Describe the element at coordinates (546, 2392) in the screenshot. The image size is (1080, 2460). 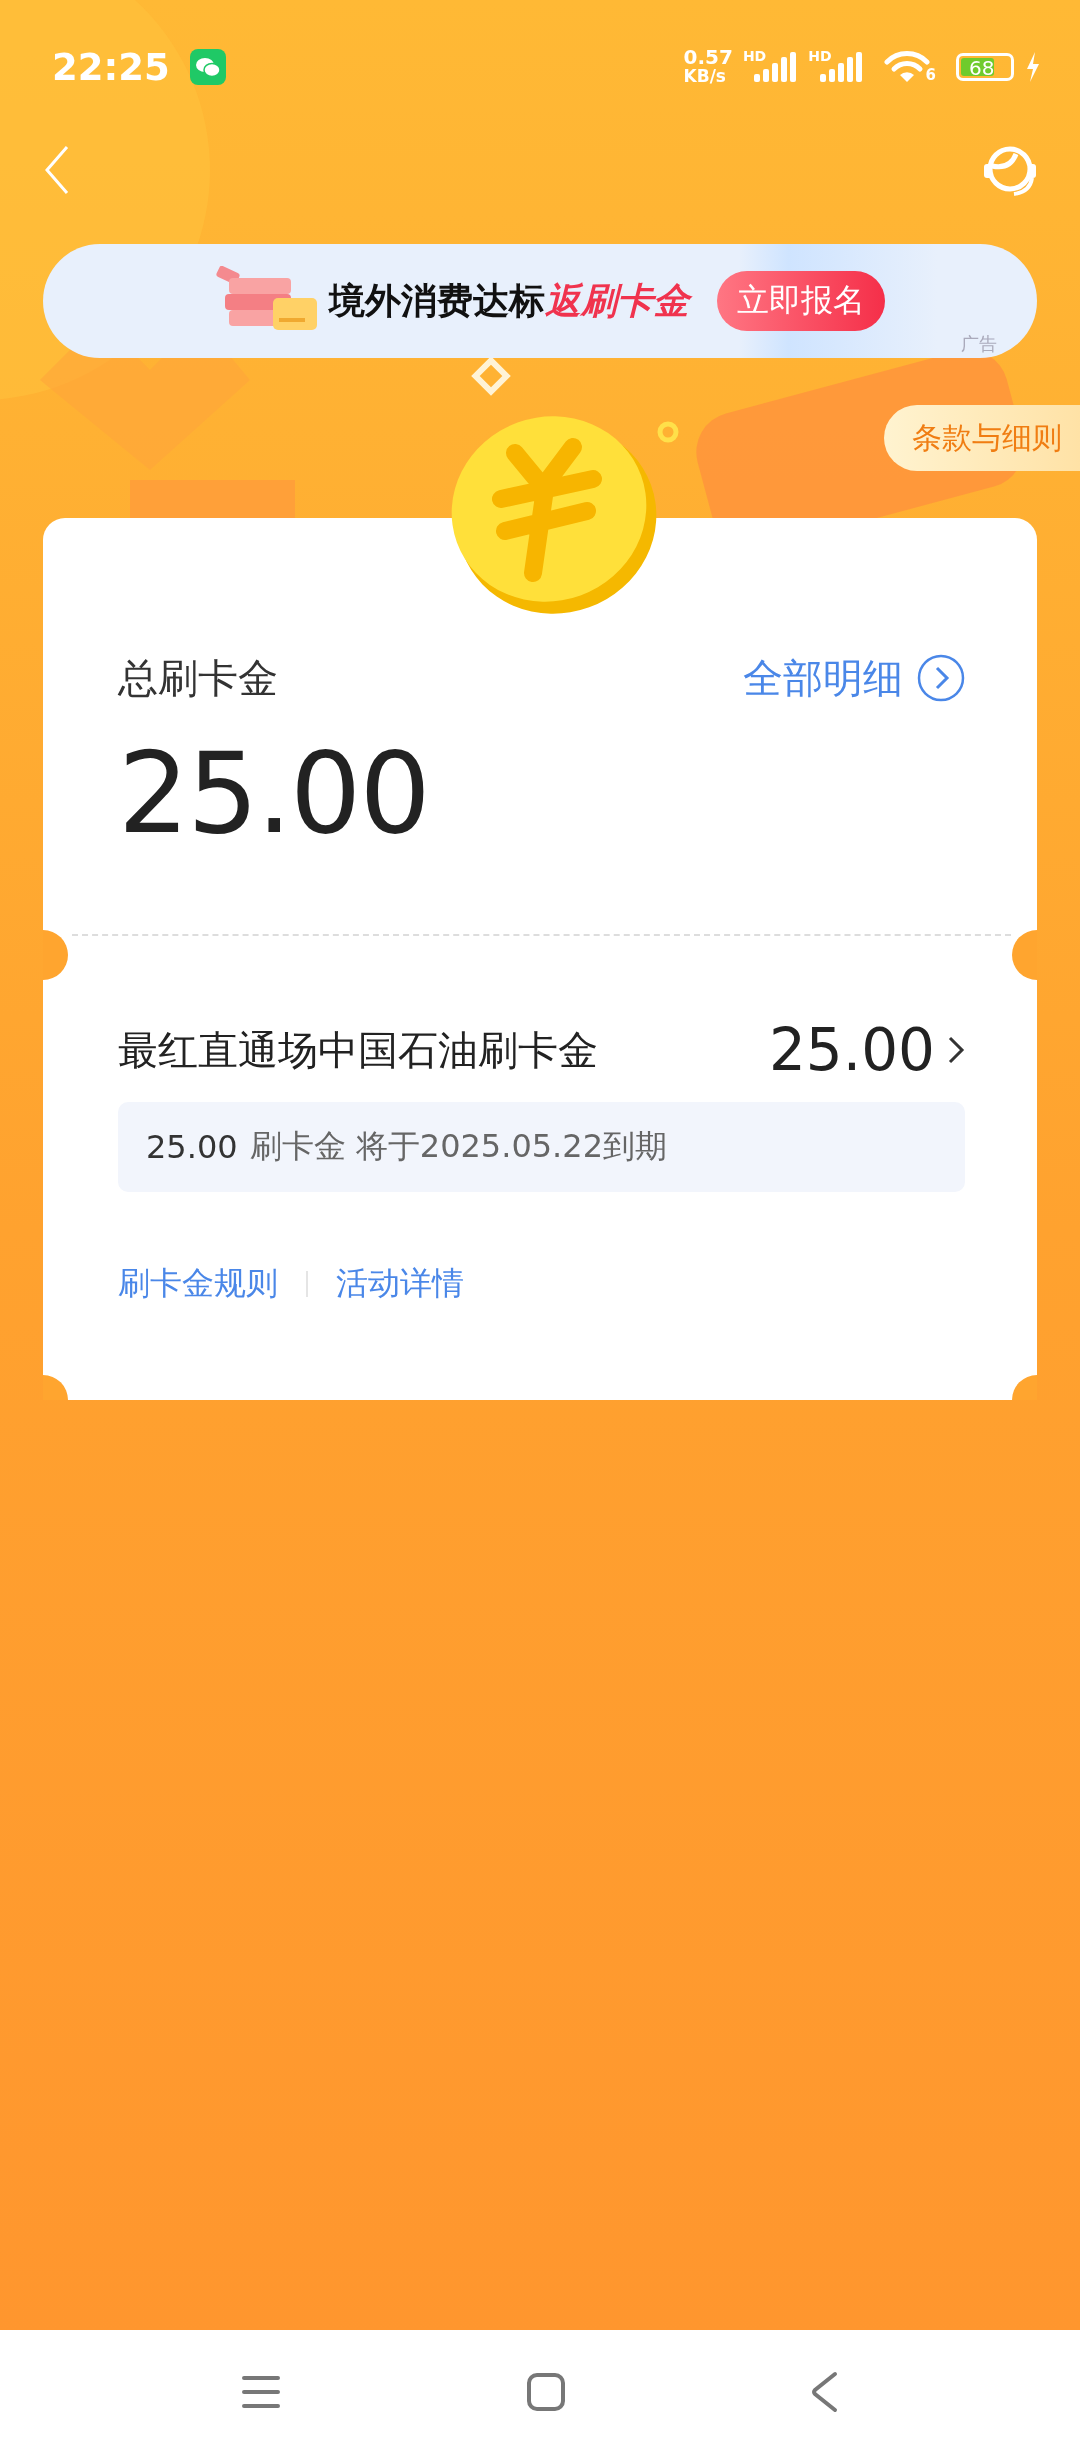
I see `home-icon` at that location.